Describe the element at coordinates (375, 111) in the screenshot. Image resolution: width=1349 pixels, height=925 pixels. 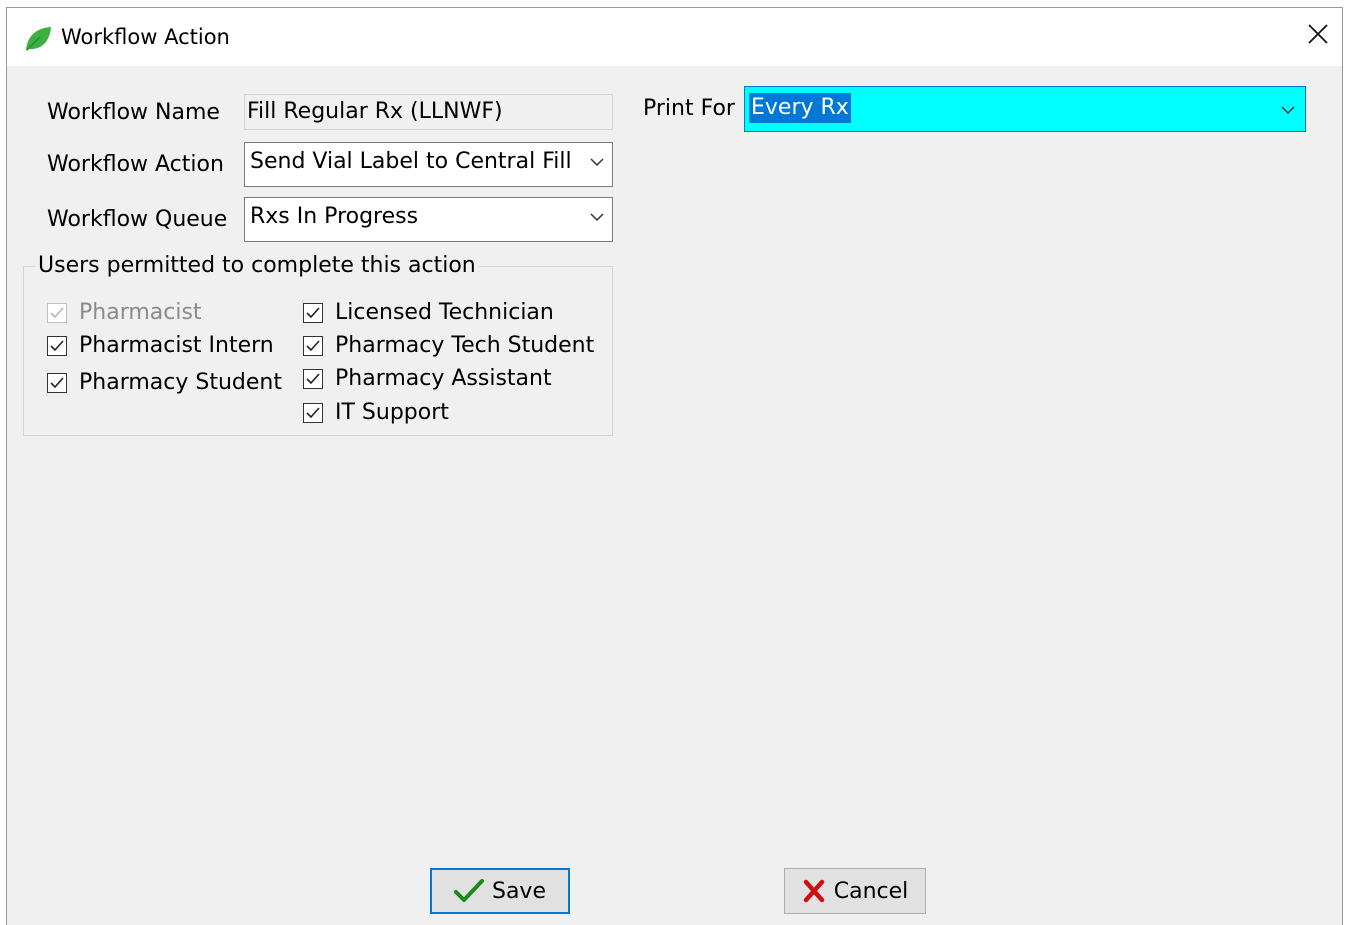
I see `workflow-name-value: Fill Regular Rx (LLNWF)` at that location.